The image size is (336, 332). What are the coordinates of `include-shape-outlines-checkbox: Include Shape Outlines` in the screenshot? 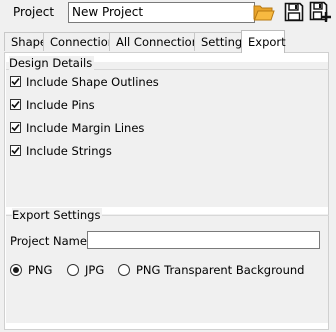 It's located at (84, 81).